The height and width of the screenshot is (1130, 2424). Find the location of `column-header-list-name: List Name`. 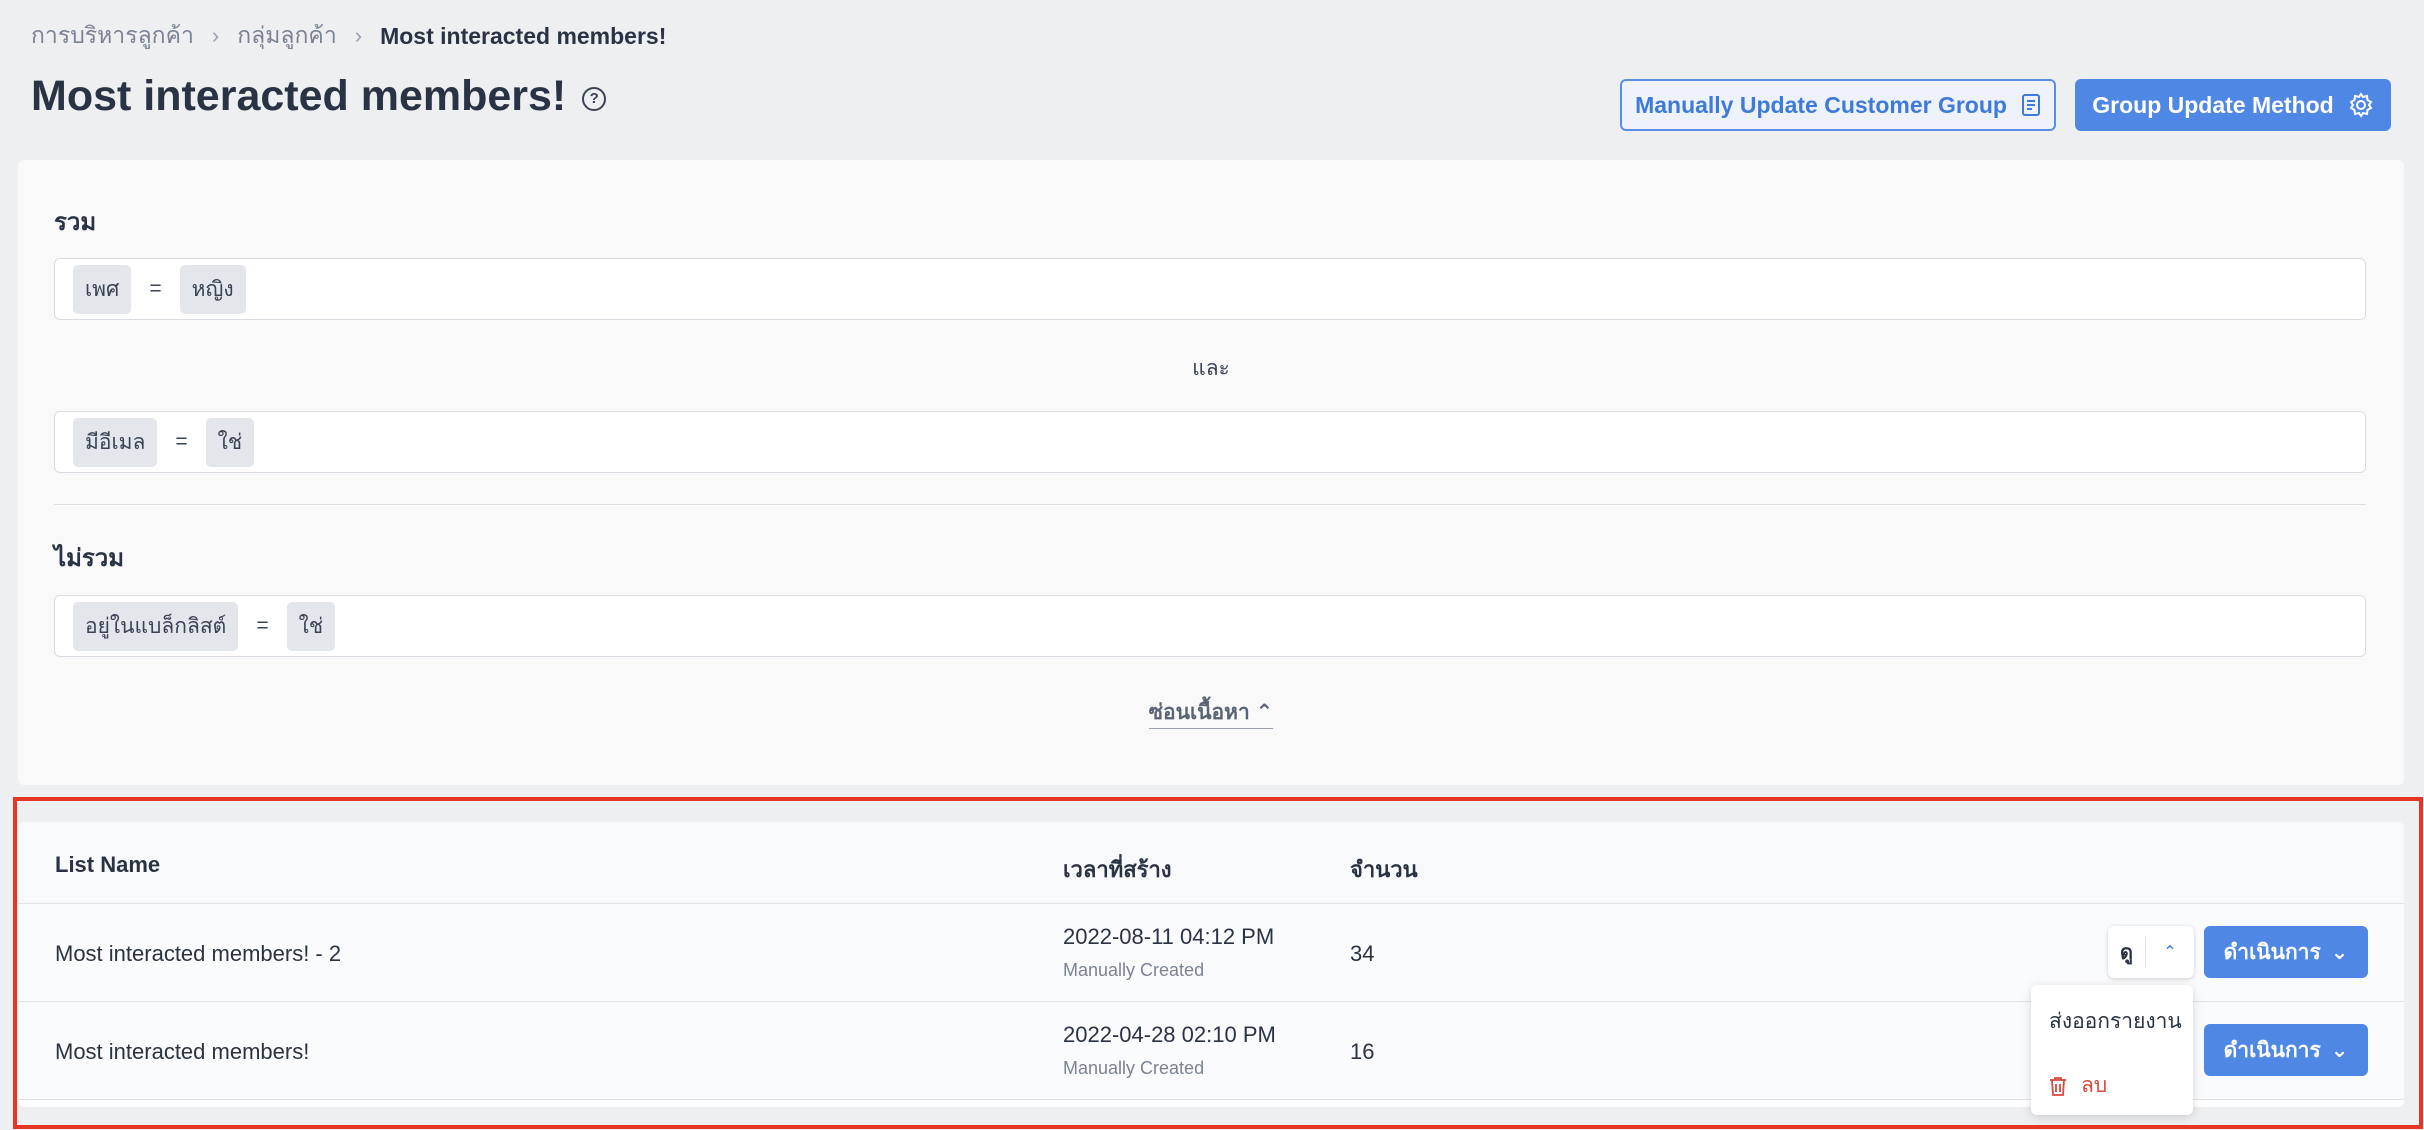

column-header-list-name: List Name is located at coordinates (108, 864).